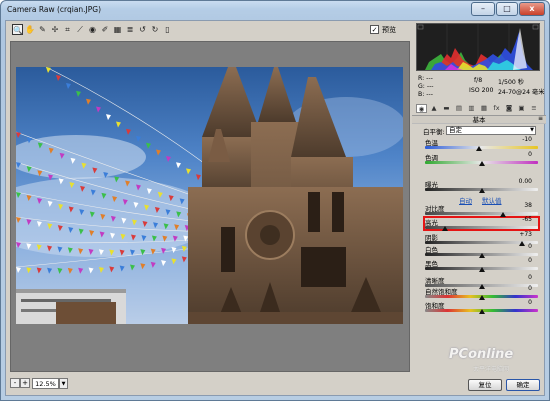 This screenshot has height=401, width=550. What do you see at coordinates (275, 10) in the screenshot?
I see `title-bar: Camera Raw (crqian.JPG) – □ x` at bounding box center [275, 10].